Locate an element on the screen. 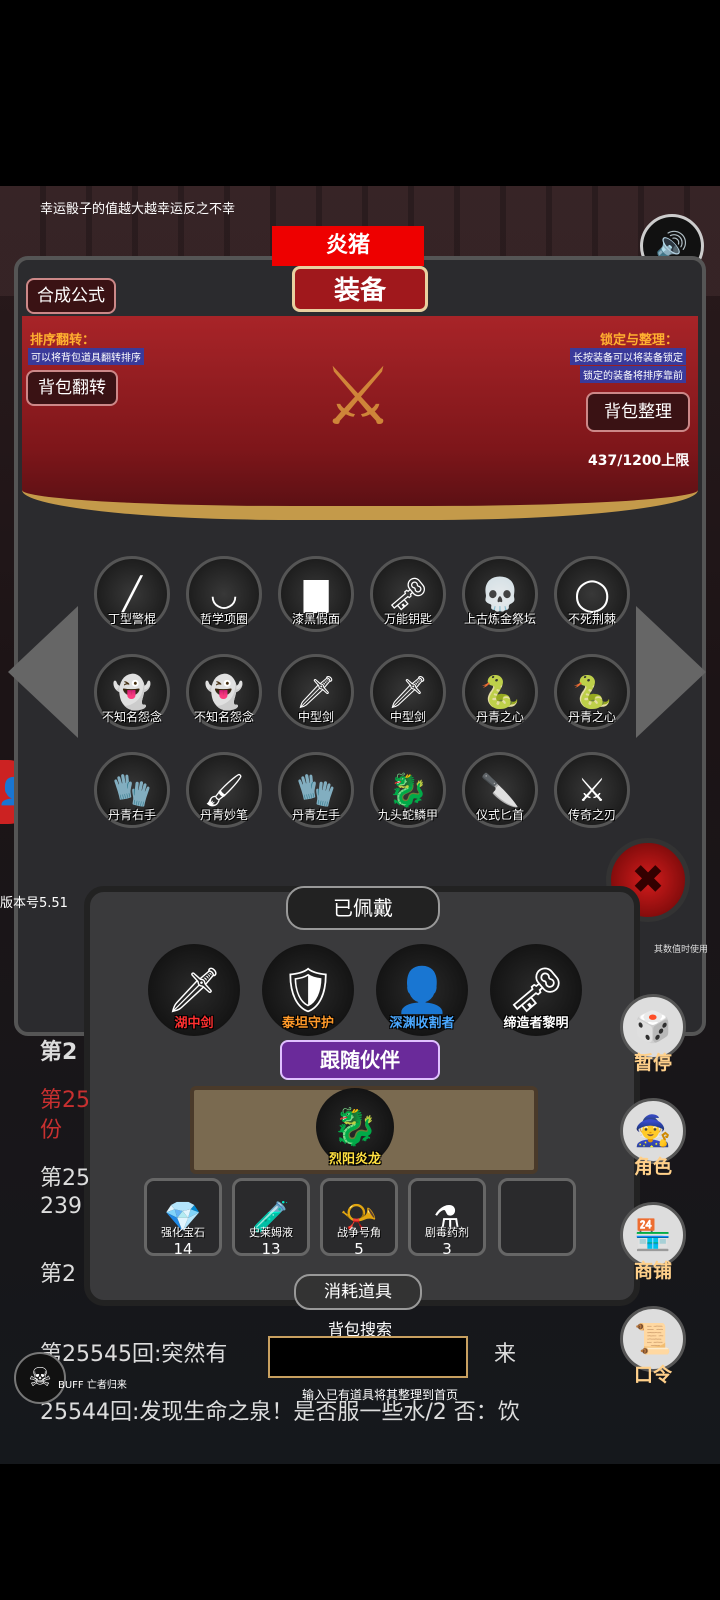 This screenshot has height=1600, width=720. item-label: 仪式匕首 is located at coordinates (499, 815).